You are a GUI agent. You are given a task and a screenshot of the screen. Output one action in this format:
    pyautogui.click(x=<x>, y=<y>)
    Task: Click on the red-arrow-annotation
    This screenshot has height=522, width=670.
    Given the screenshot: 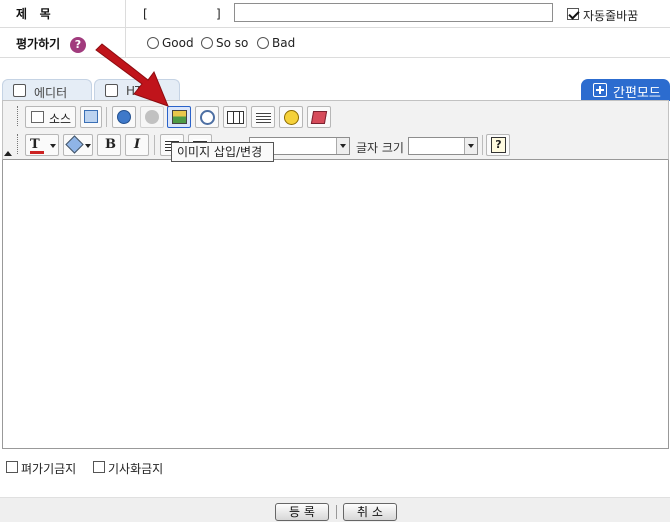 What is the action you would take?
    pyautogui.click(x=132, y=75)
    